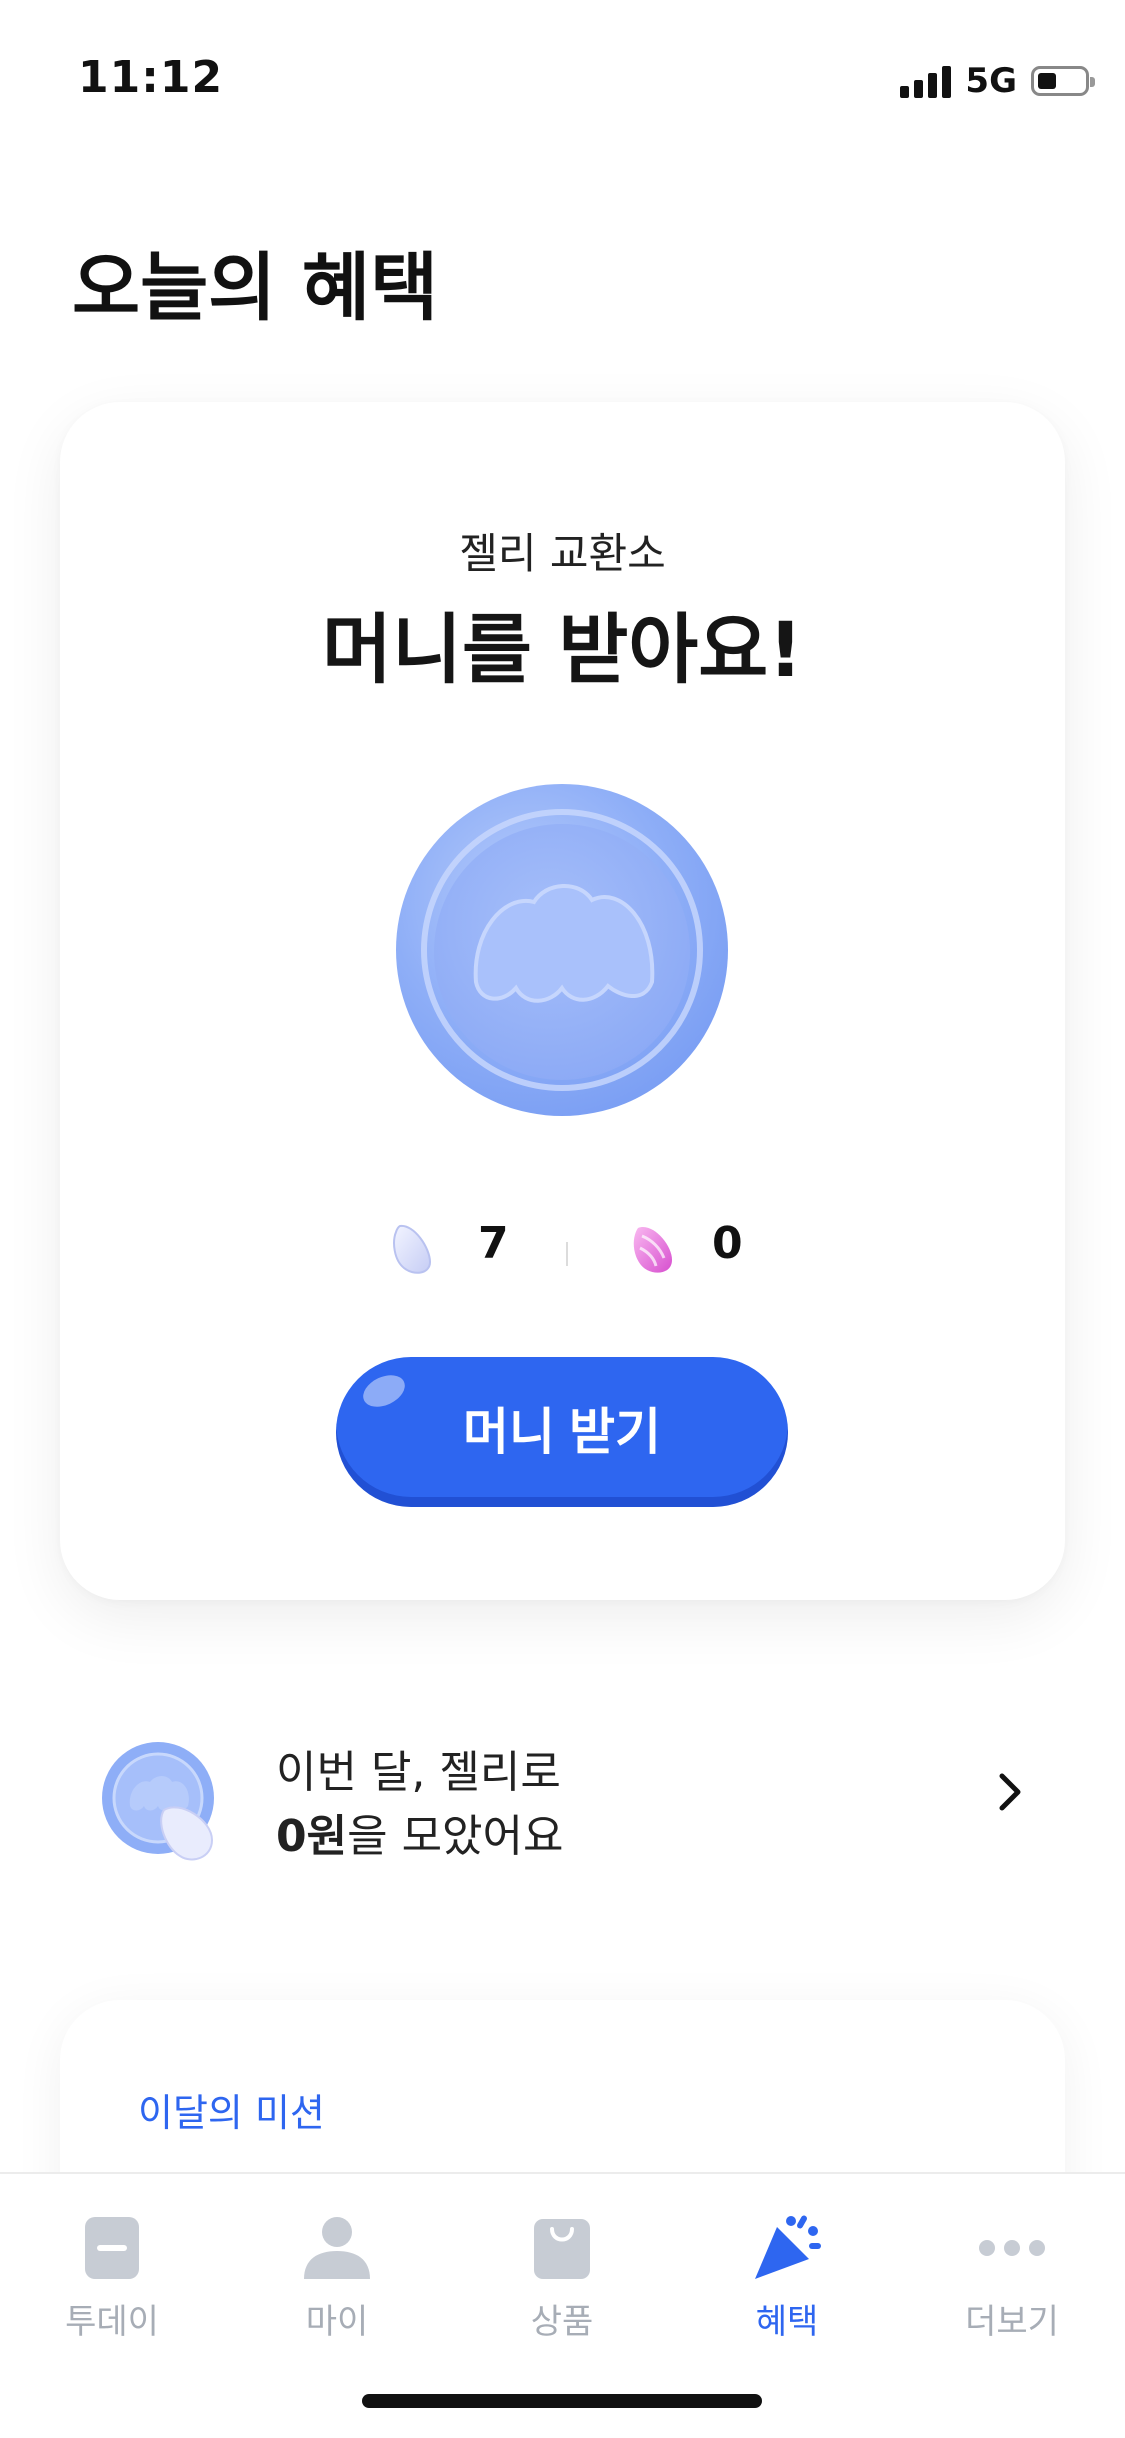 The width and height of the screenshot is (1125, 2438). Describe the element at coordinates (652, 1249) in the screenshot. I see `pink-jelly-icon` at that location.